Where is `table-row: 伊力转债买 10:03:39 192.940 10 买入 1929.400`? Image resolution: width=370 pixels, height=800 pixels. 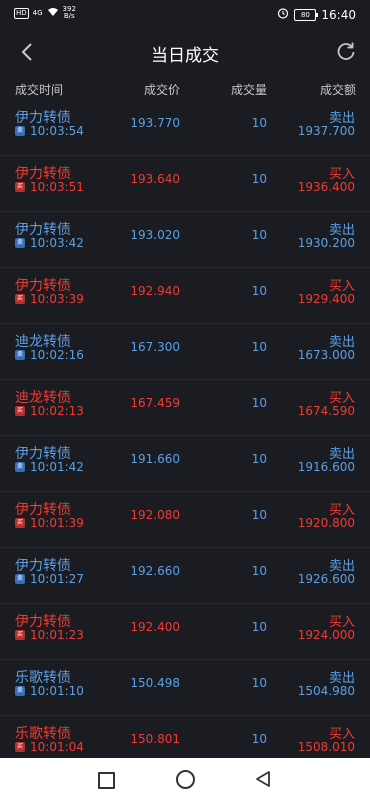 table-row: 伊力转债买 10:03:39 192.940 10 买入 1929.400 is located at coordinates (185, 296).